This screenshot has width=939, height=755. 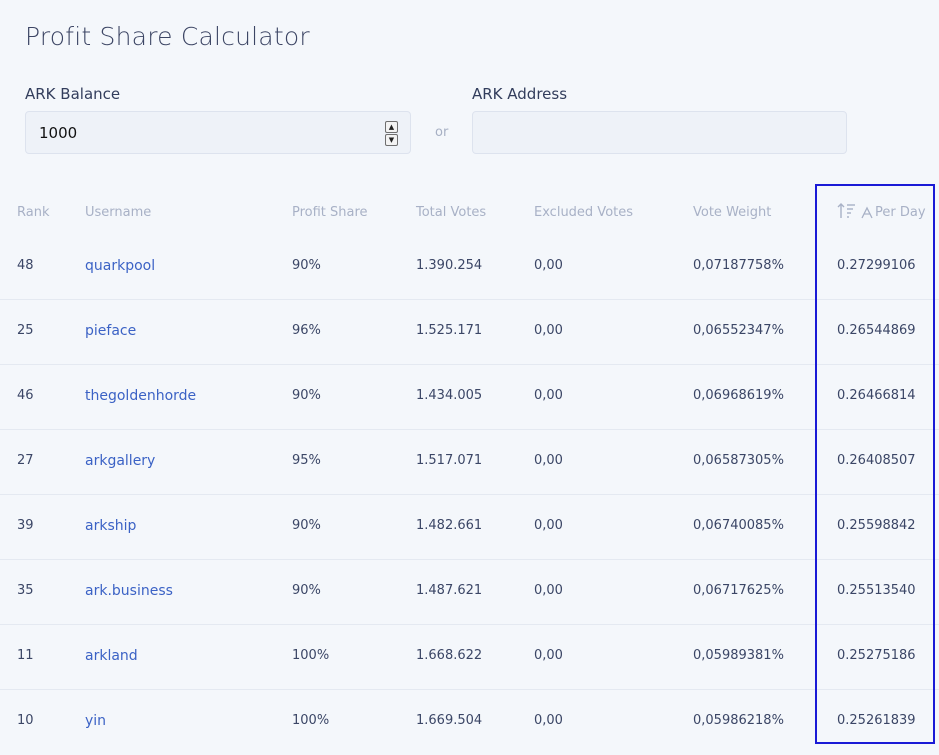 I want to click on cell-vote-weight: 0,07187758%, so click(x=738, y=265).